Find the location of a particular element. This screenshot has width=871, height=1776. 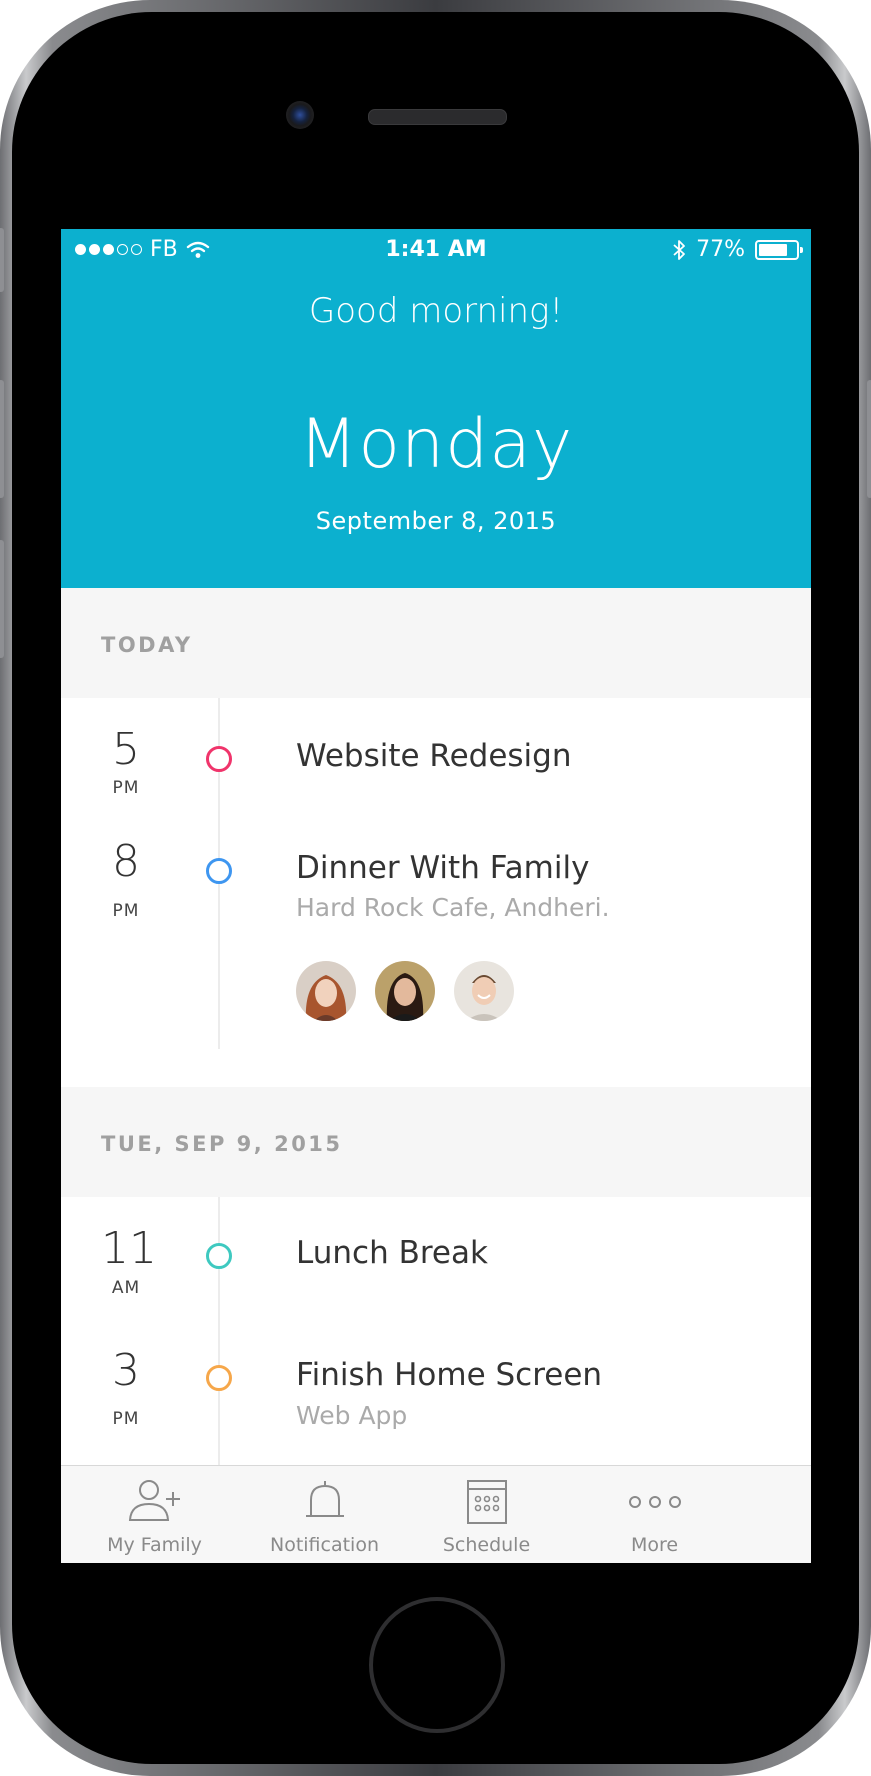

tab-notification: Notification is located at coordinates (324, 1514).